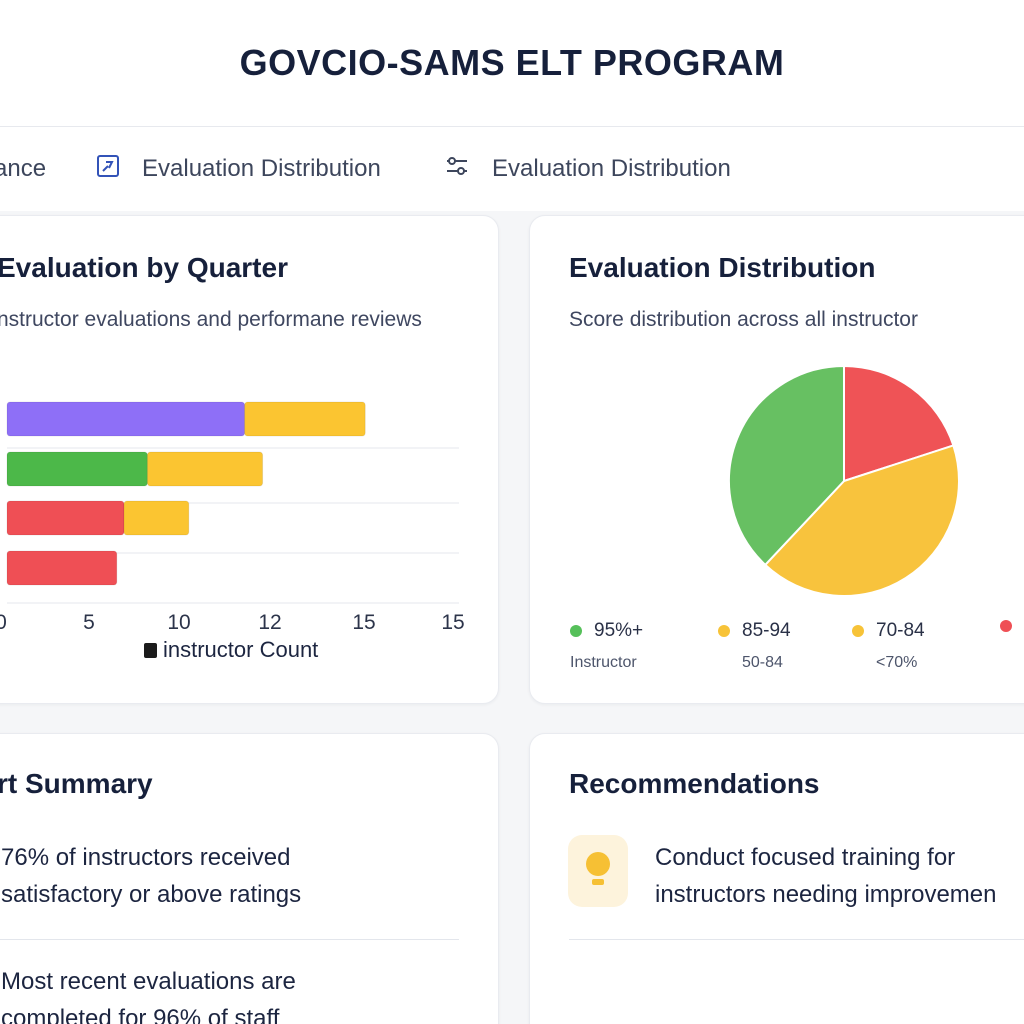 The image size is (1024, 1024). Describe the element at coordinates (178, 622) in the screenshot. I see `x-tick-label: 10` at that location.